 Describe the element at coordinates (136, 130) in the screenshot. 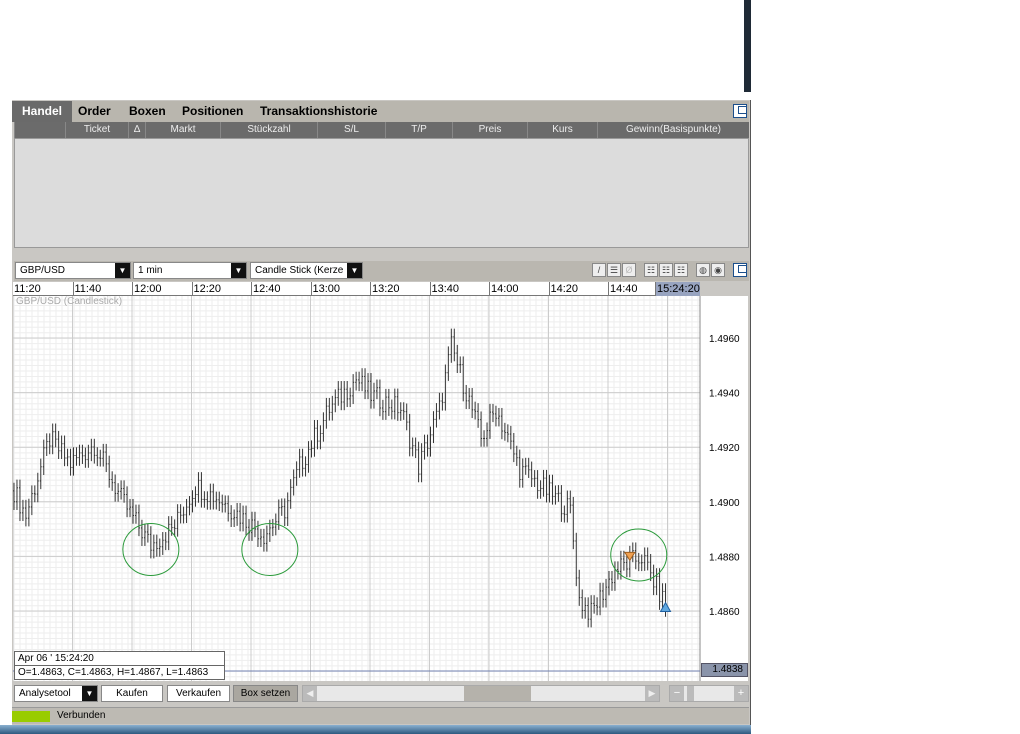

I see `sort-icon: ∆` at that location.